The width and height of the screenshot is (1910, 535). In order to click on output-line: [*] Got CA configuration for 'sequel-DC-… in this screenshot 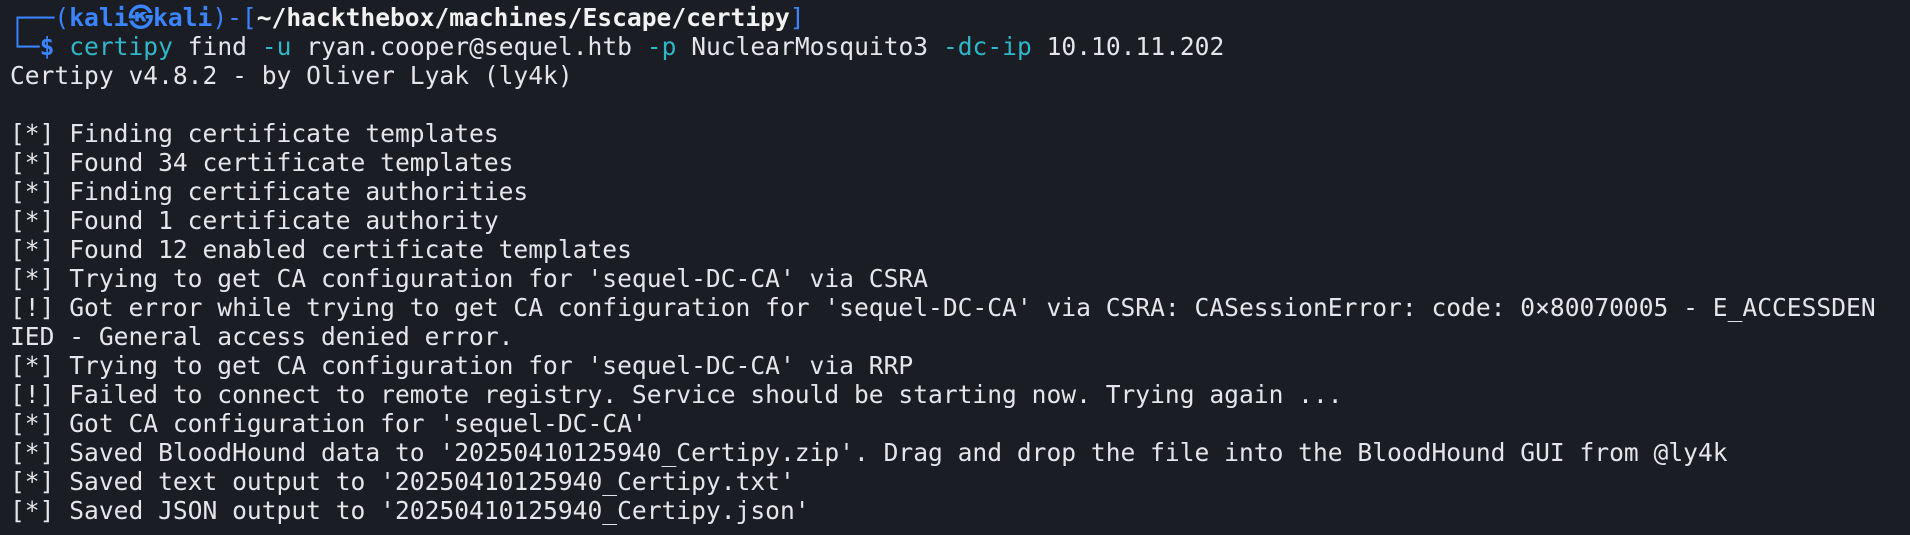, I will do `click(328, 423)`.